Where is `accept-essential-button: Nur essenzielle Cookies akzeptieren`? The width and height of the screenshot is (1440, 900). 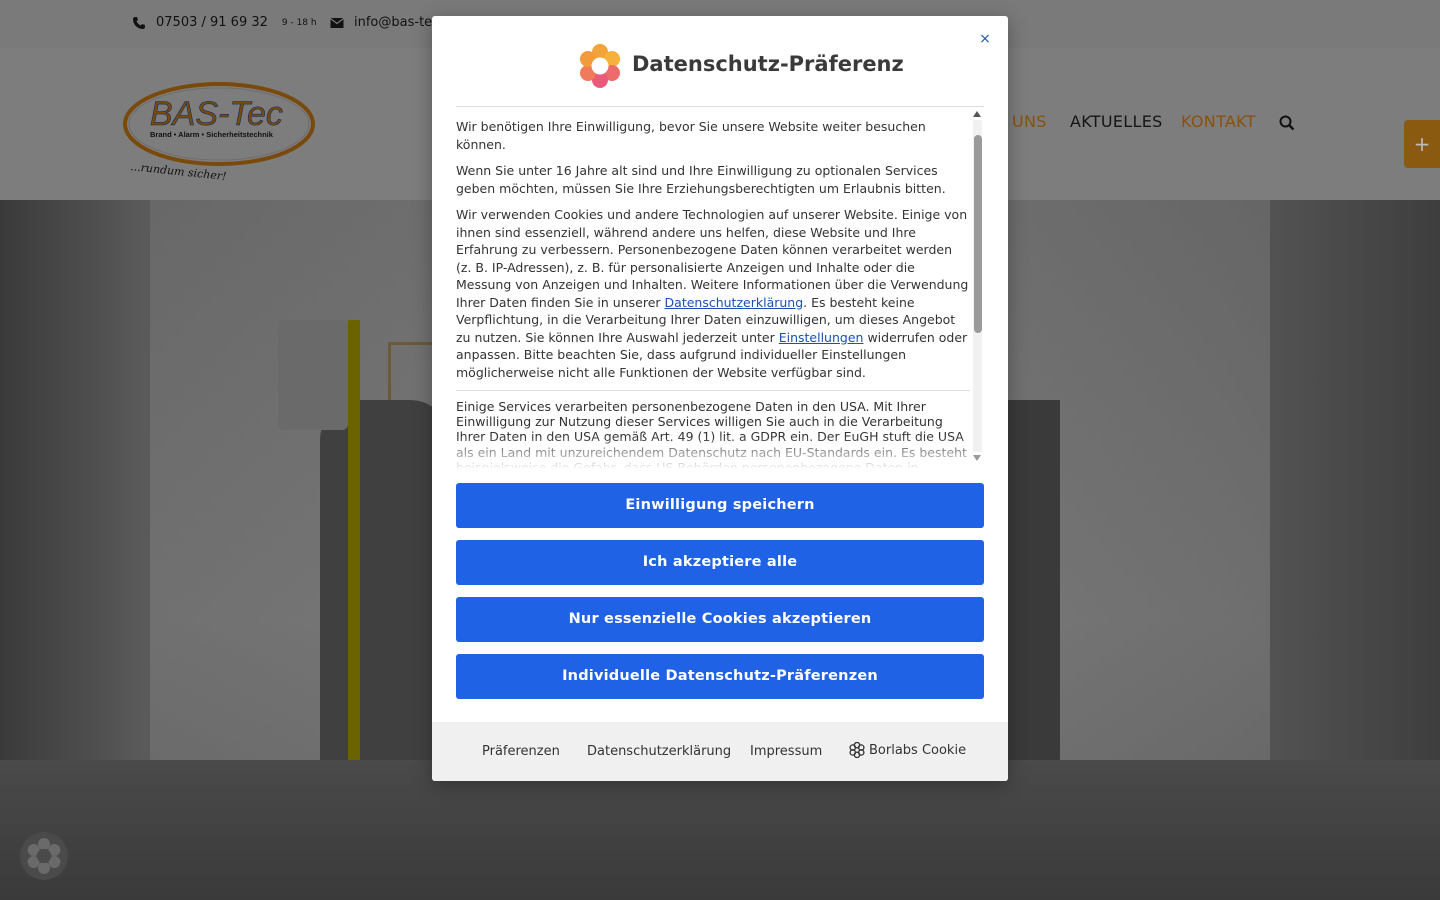
accept-essential-button: Nur essenzielle Cookies akzeptieren is located at coordinates (720, 619).